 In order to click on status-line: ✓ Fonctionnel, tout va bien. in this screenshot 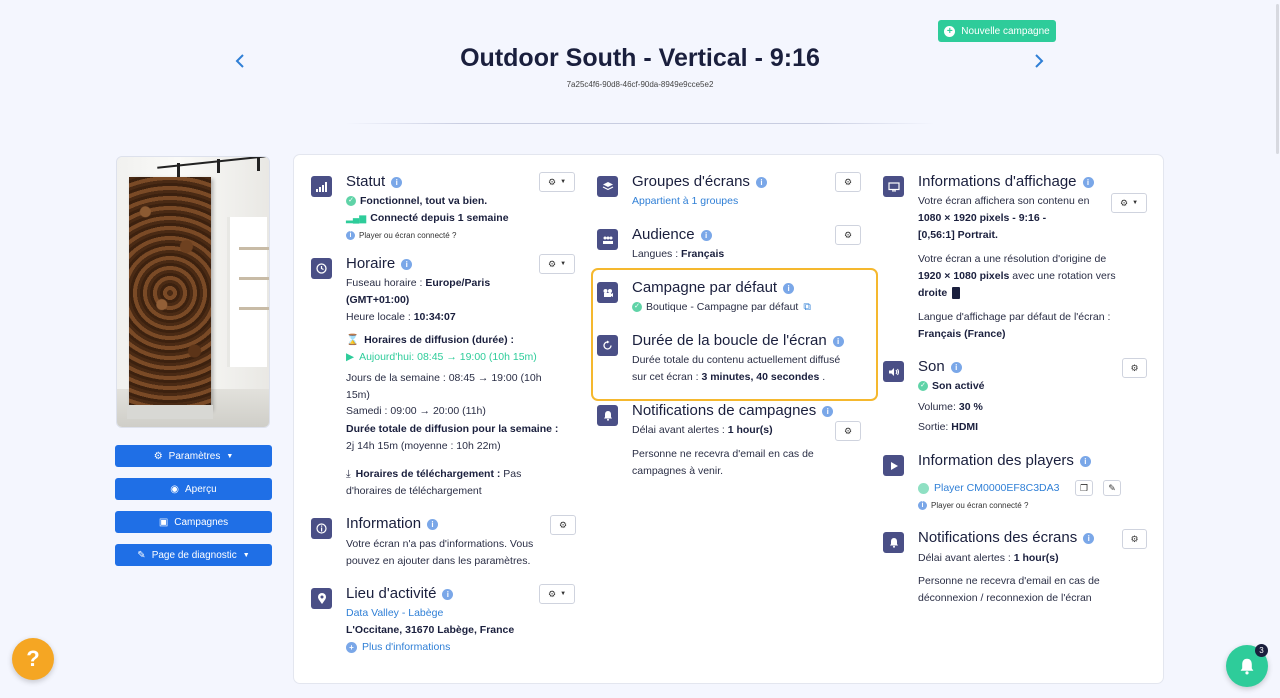, I will do `click(416, 201)`.